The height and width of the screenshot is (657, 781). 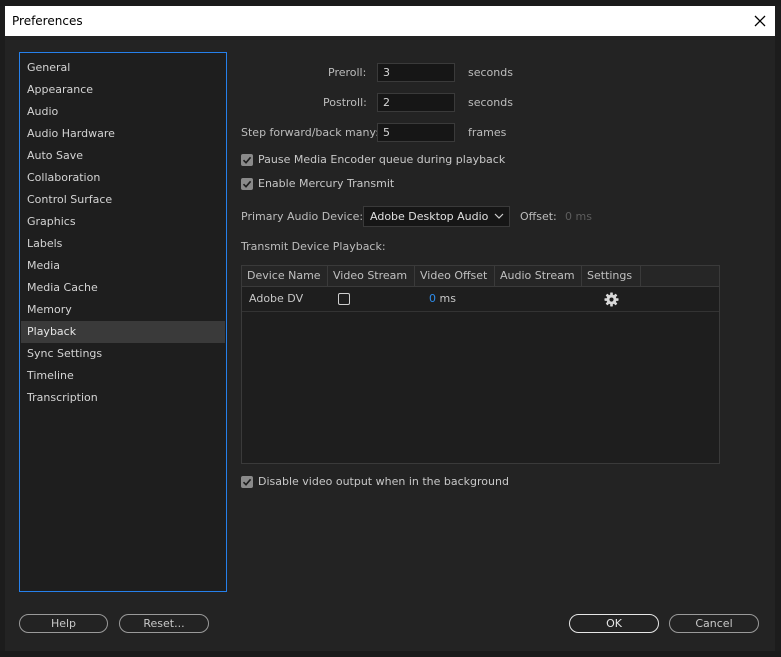 I want to click on enable-mercury-row: Enable Mercury Transmit, so click(x=317, y=183).